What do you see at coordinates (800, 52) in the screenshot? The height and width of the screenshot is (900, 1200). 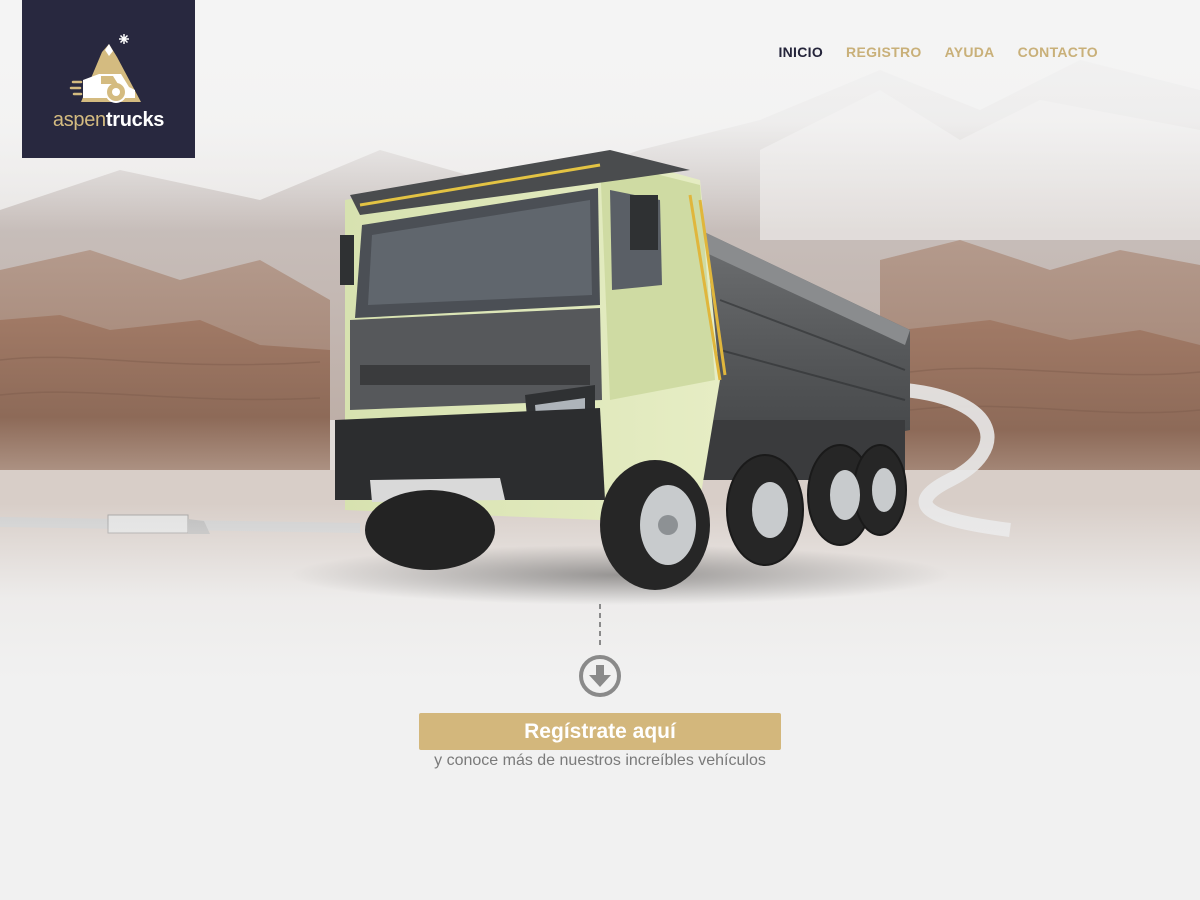 I see `nav-item-inicio: INICIO` at bounding box center [800, 52].